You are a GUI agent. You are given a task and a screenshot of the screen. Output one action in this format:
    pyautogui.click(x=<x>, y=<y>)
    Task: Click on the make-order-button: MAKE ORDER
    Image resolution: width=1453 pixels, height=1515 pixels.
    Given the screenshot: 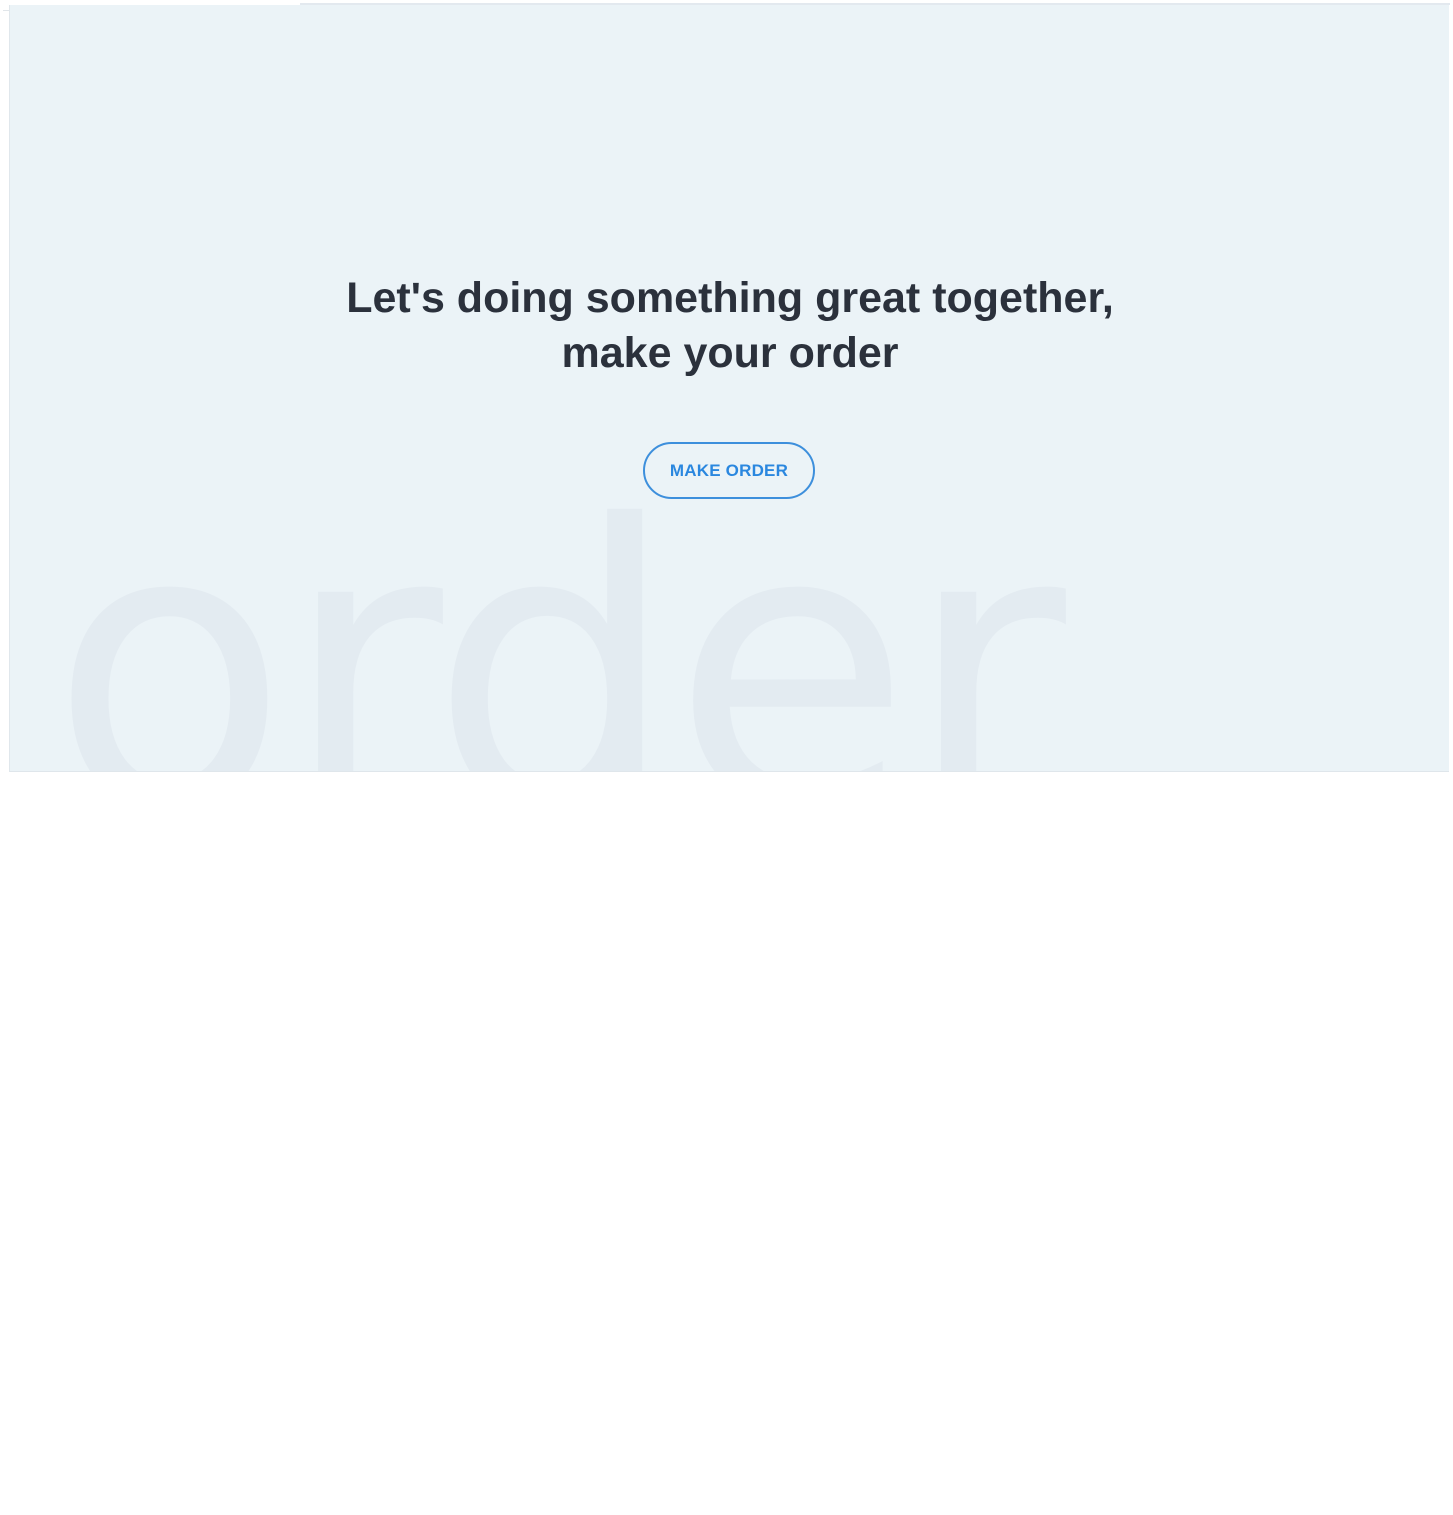 What is the action you would take?
    pyautogui.click(x=729, y=470)
    